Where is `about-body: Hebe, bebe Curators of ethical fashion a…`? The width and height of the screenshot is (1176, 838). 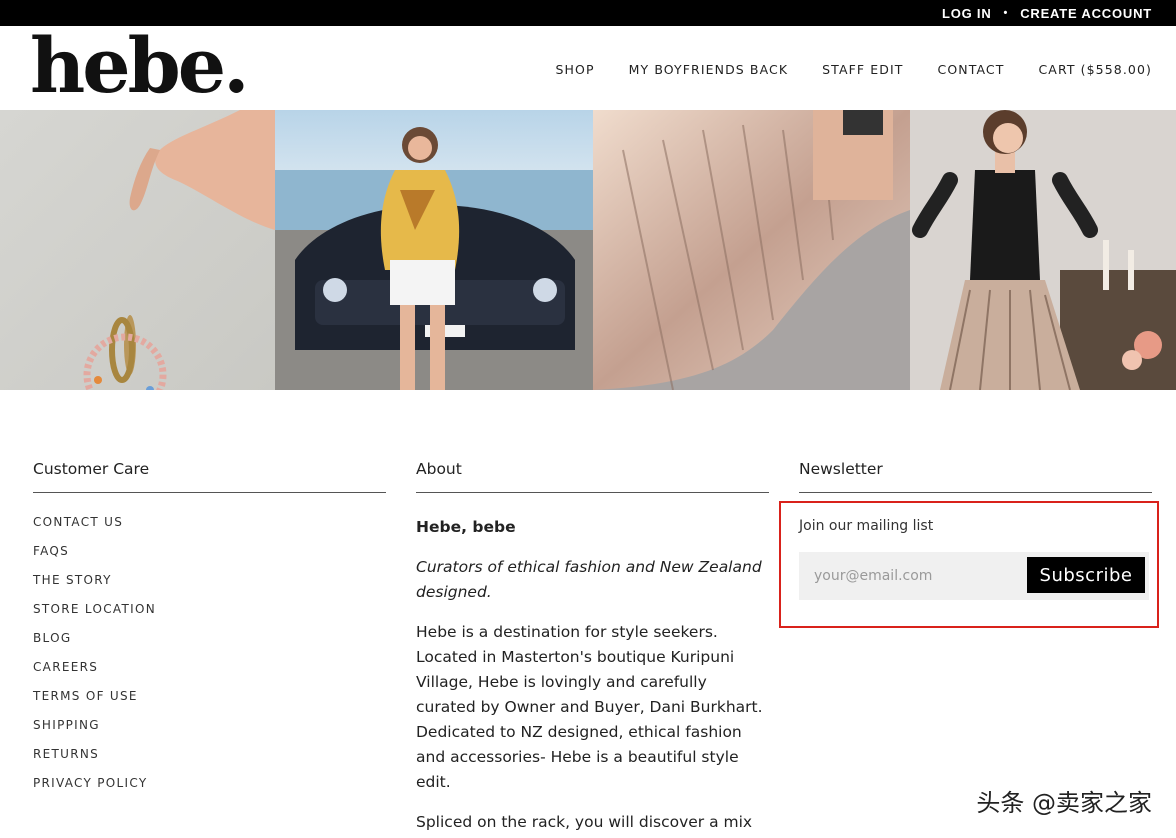 about-body: Hebe, bebe Curators of ethical fashion a… is located at coordinates (593, 675).